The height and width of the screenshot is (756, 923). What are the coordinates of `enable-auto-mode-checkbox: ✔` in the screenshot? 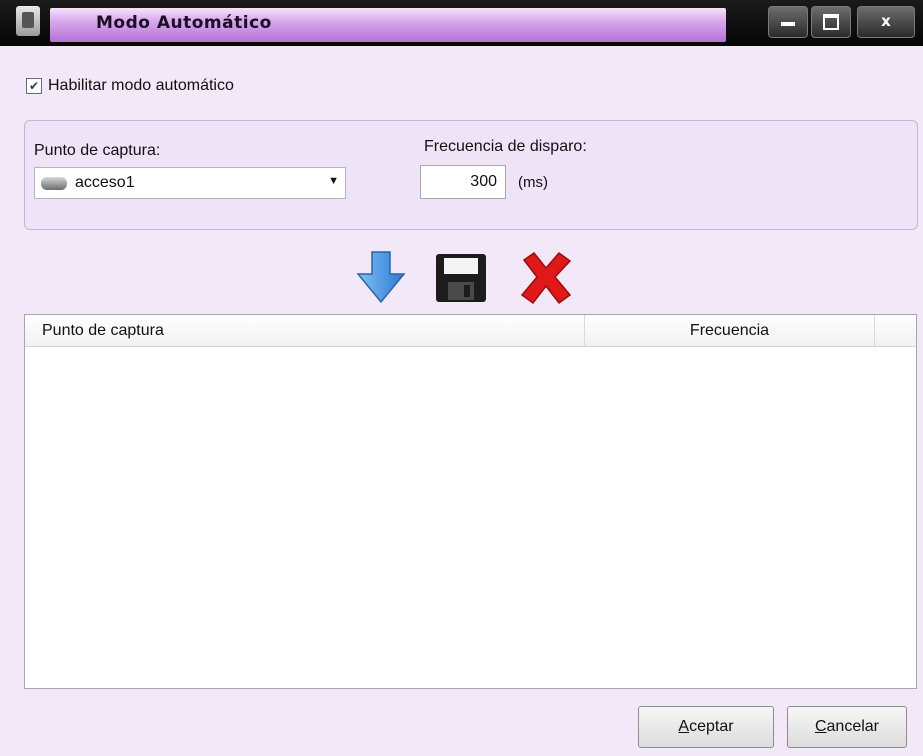 It's located at (34, 86).